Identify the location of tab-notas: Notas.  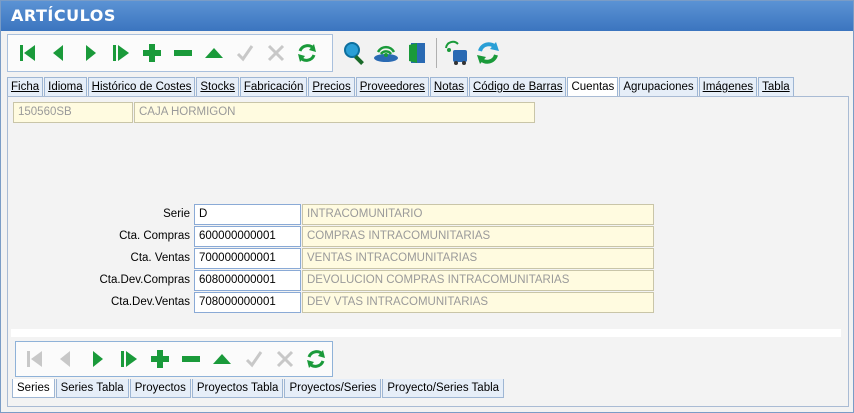
(448, 86).